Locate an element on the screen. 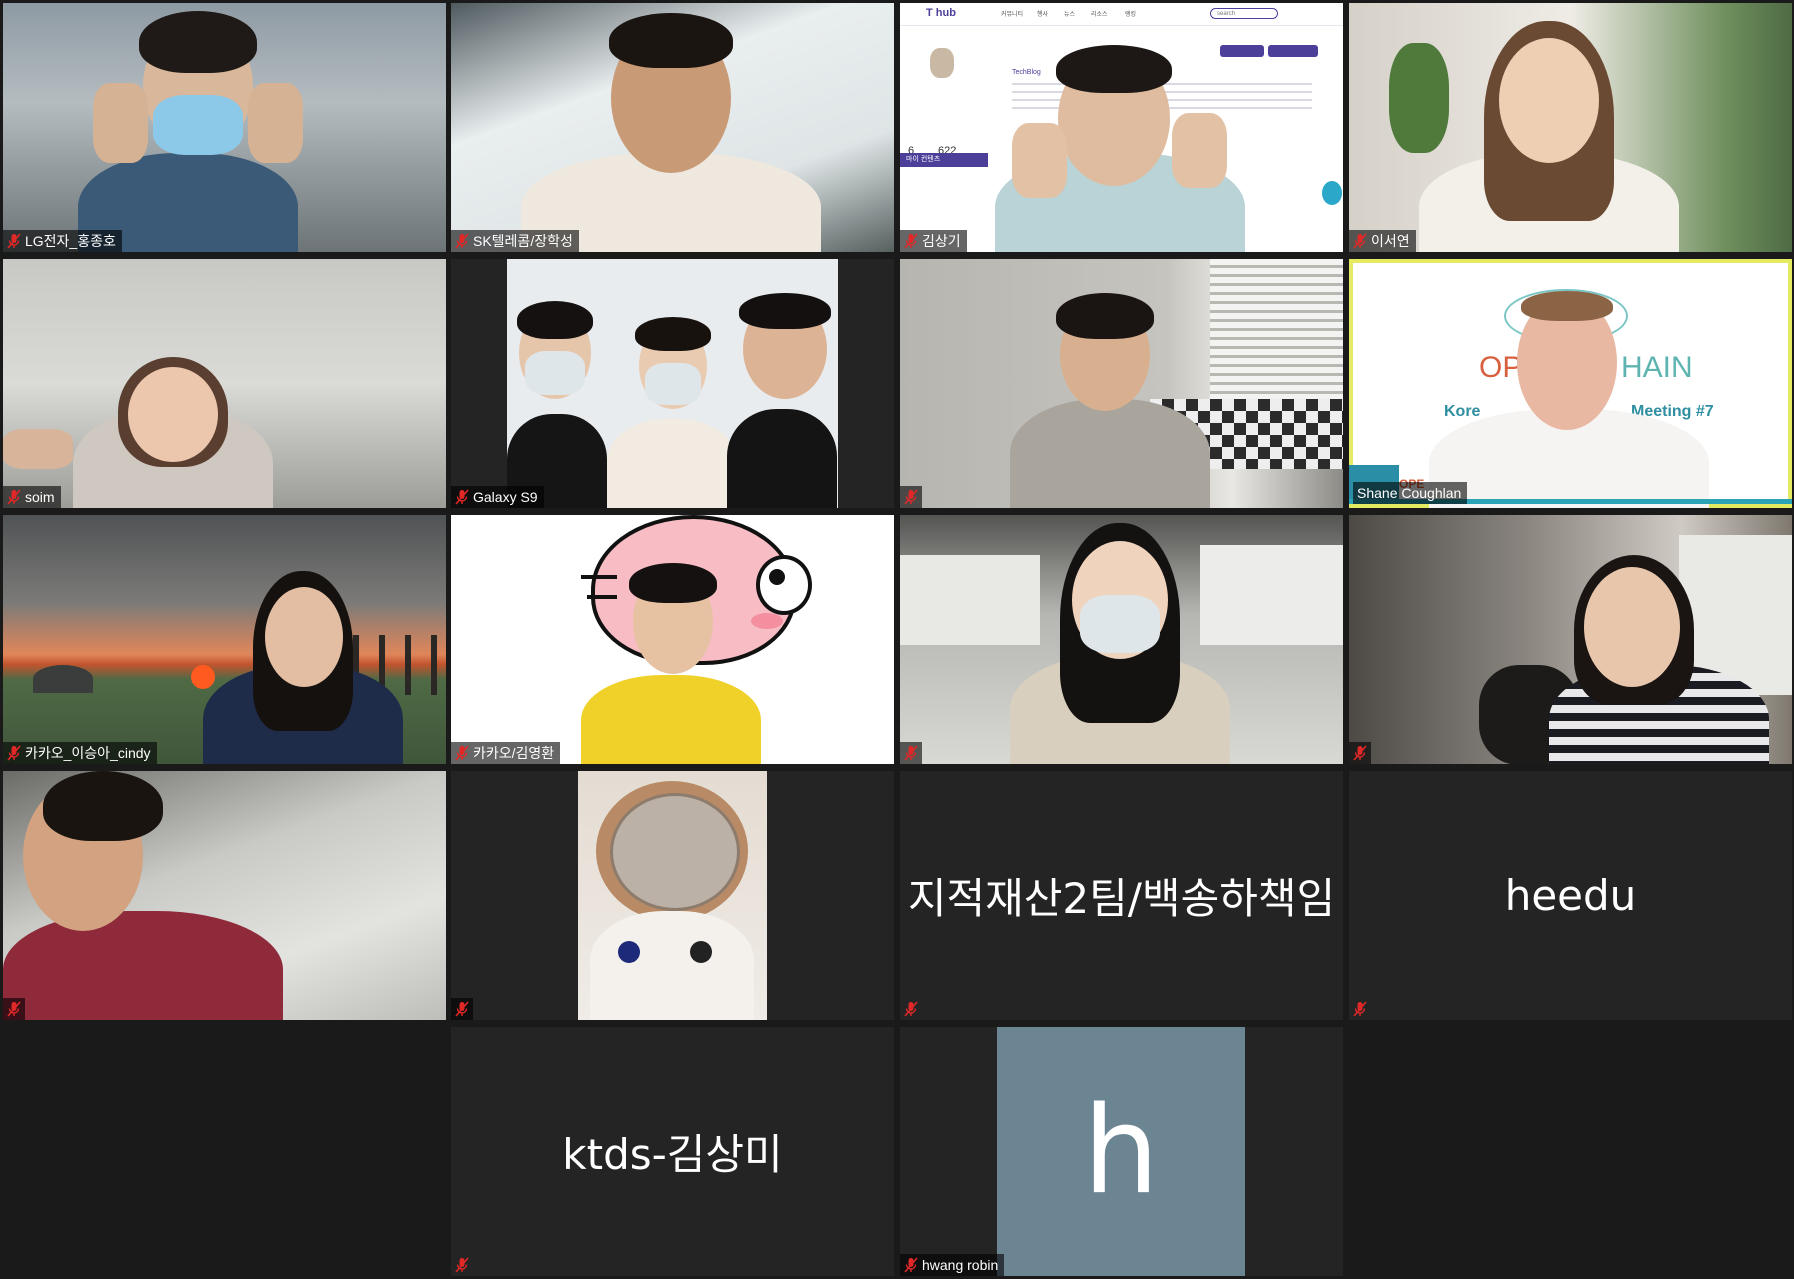 This screenshot has height=1279, width=1794. participant-tile: 카카오/김영환 is located at coordinates (672, 639).